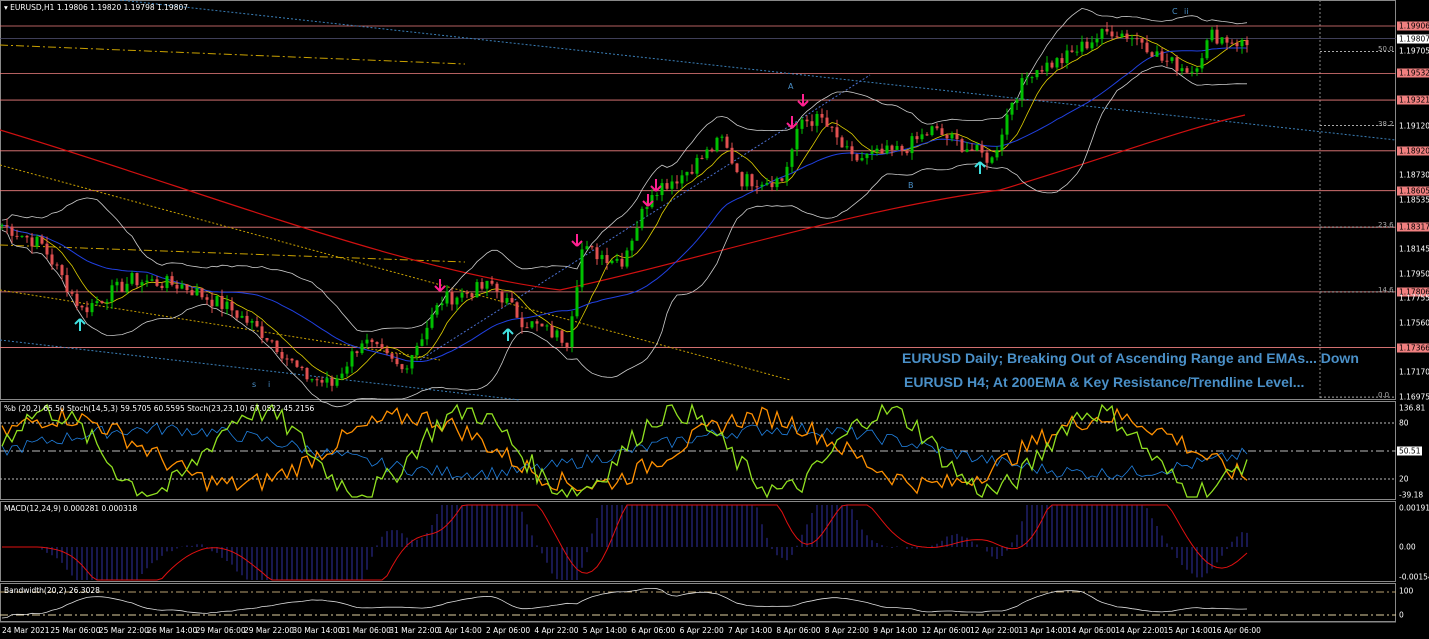 The width and height of the screenshot is (1429, 639). I want to click on bandwidth-pane, so click(698, 602).